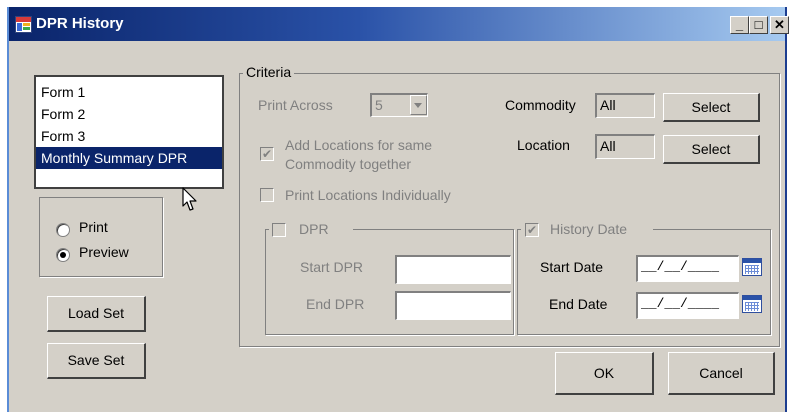 The width and height of the screenshot is (791, 412). Describe the element at coordinates (604, 373) in the screenshot. I see `ok-button: OK` at that location.